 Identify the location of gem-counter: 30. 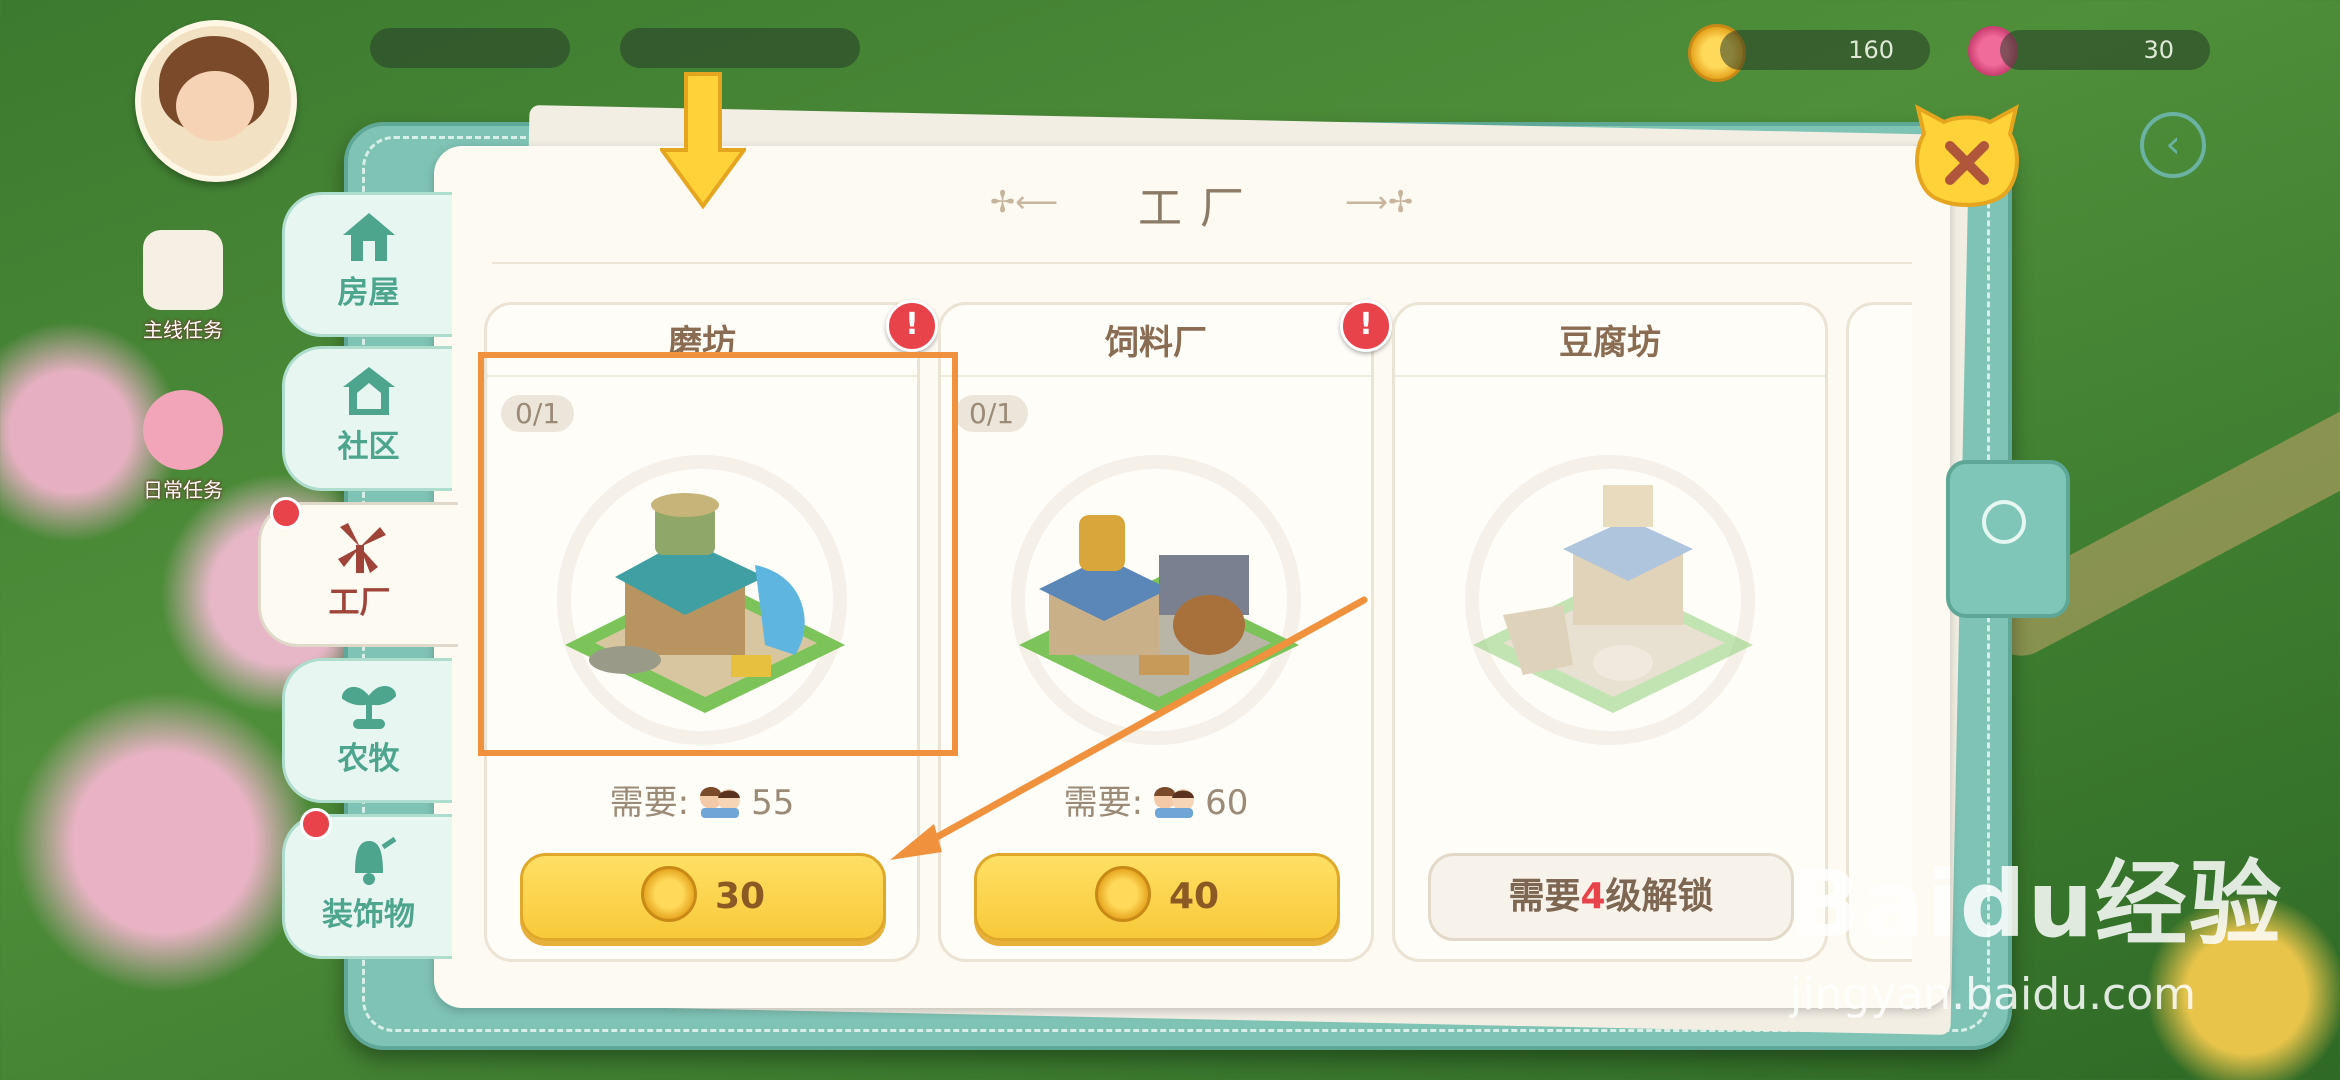
(2105, 50).